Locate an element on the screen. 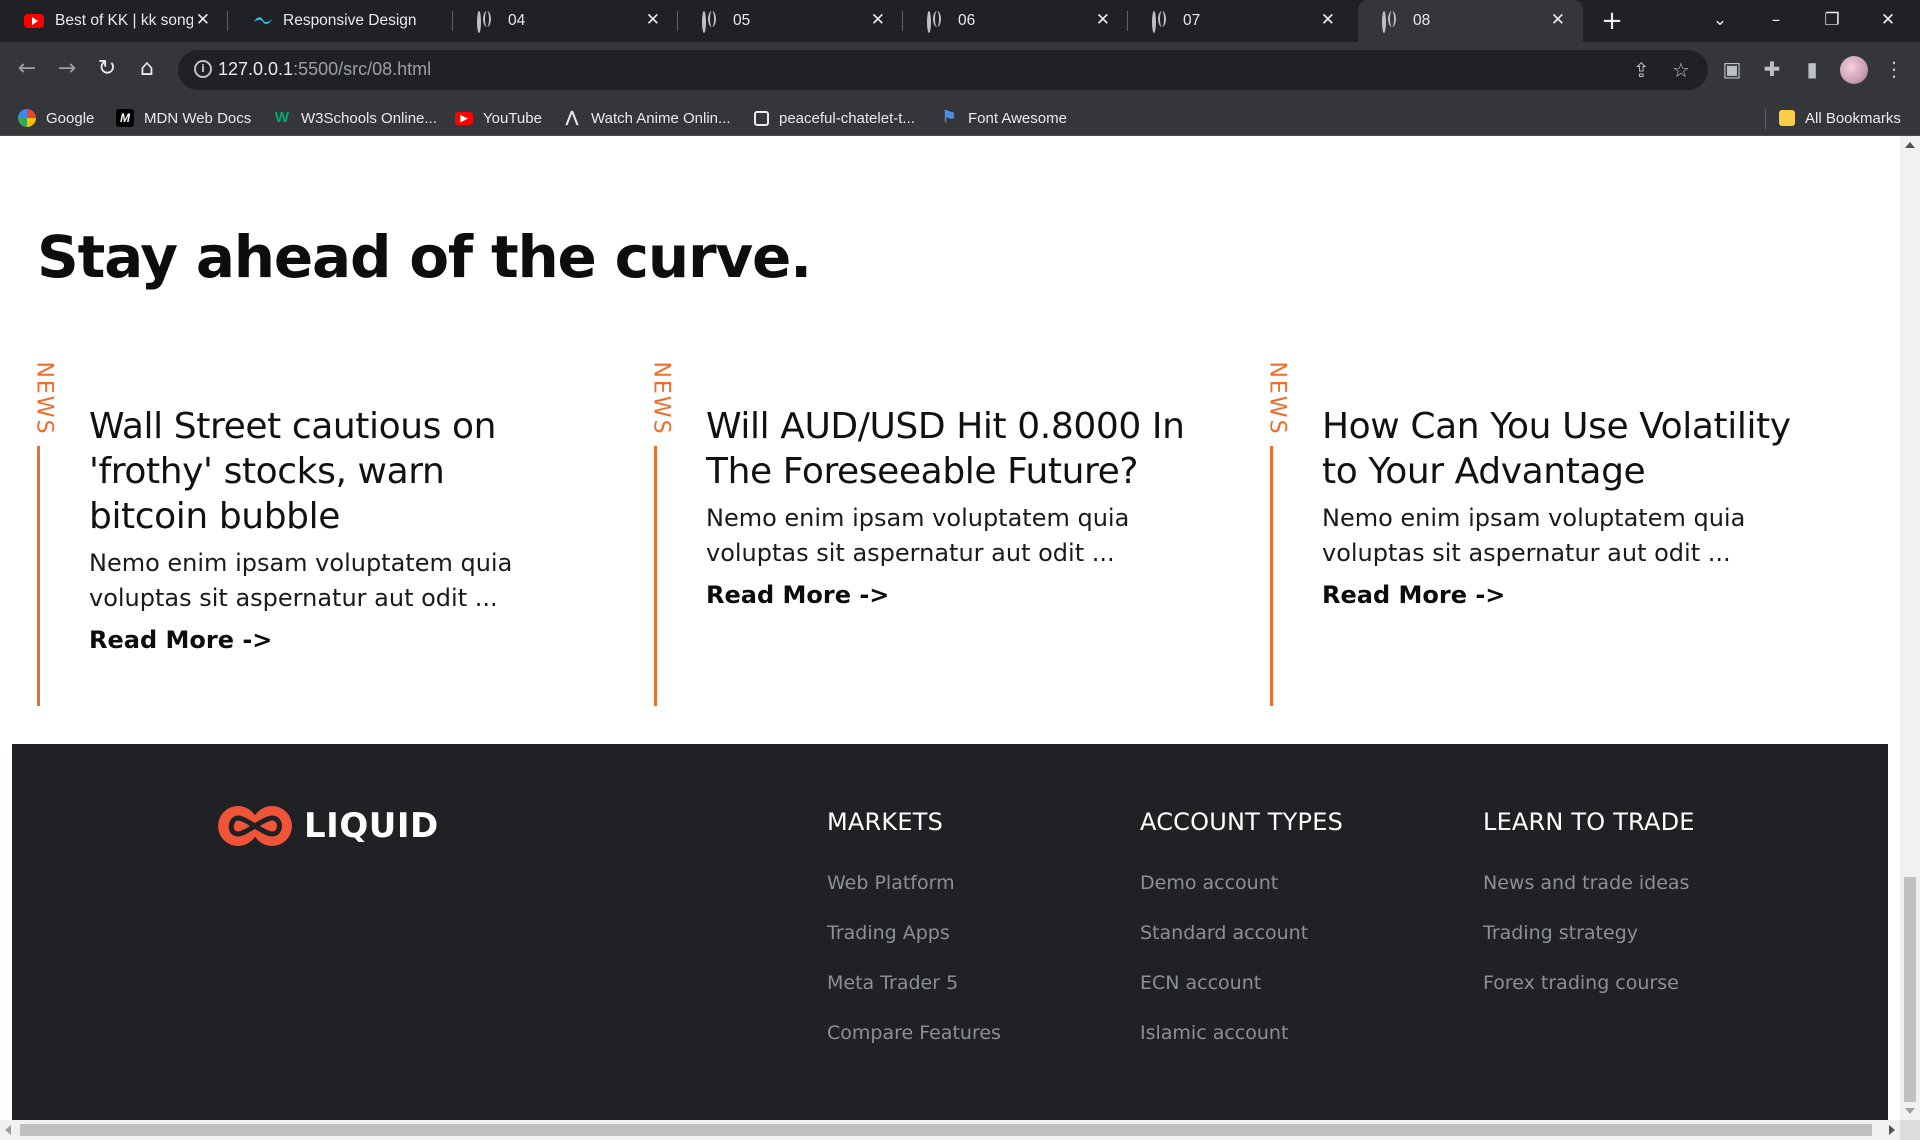  footer-link: Trading strategy is located at coordinates (1589, 947).